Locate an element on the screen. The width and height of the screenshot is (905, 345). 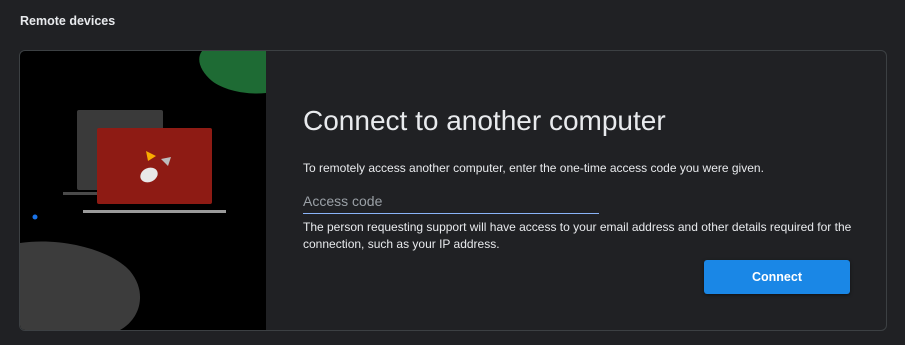
gray-blob is located at coordinates (80, 285).